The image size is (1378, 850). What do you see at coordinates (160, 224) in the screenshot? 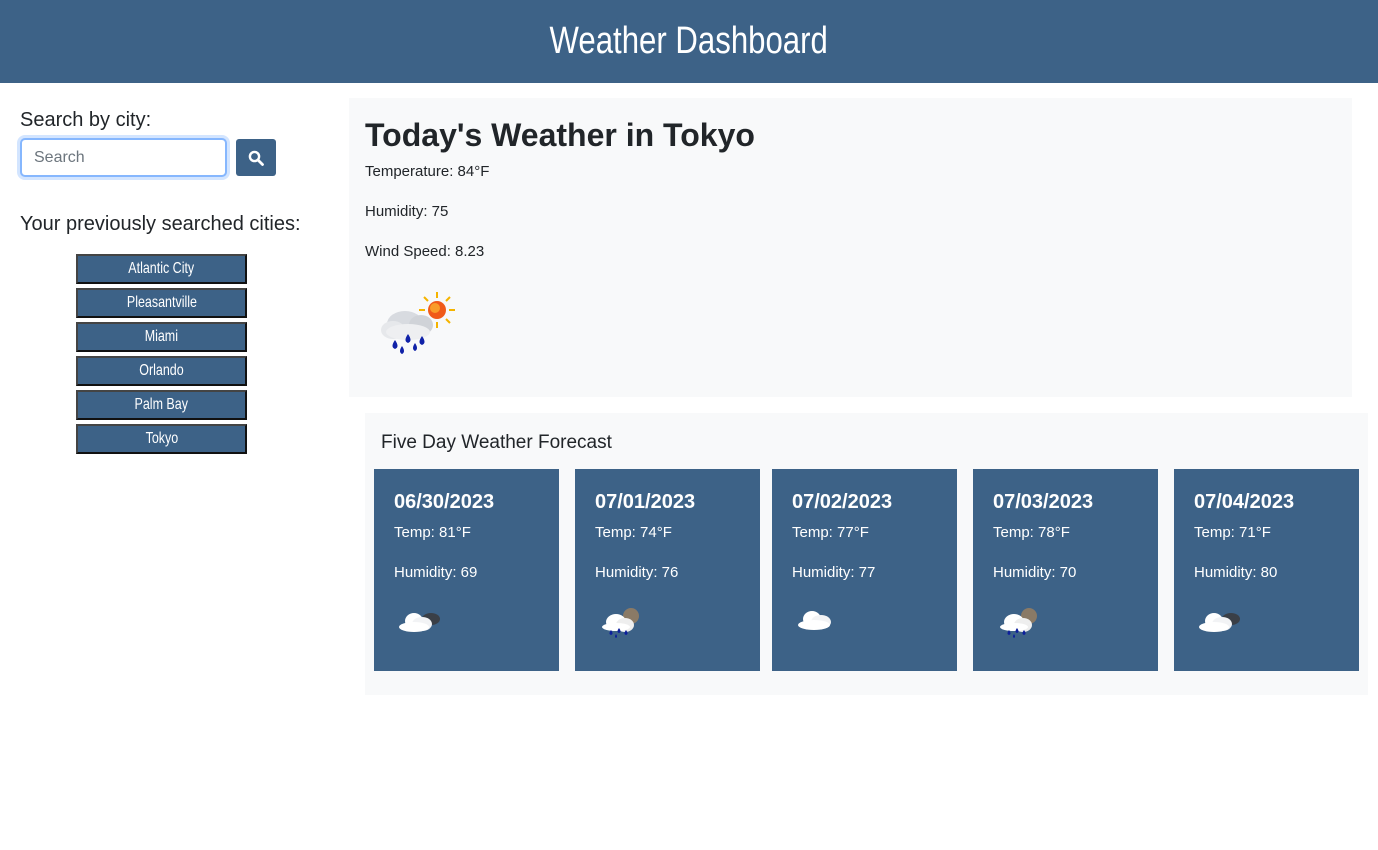
I see `previous-cities-label: Your previously searched cities:` at bounding box center [160, 224].